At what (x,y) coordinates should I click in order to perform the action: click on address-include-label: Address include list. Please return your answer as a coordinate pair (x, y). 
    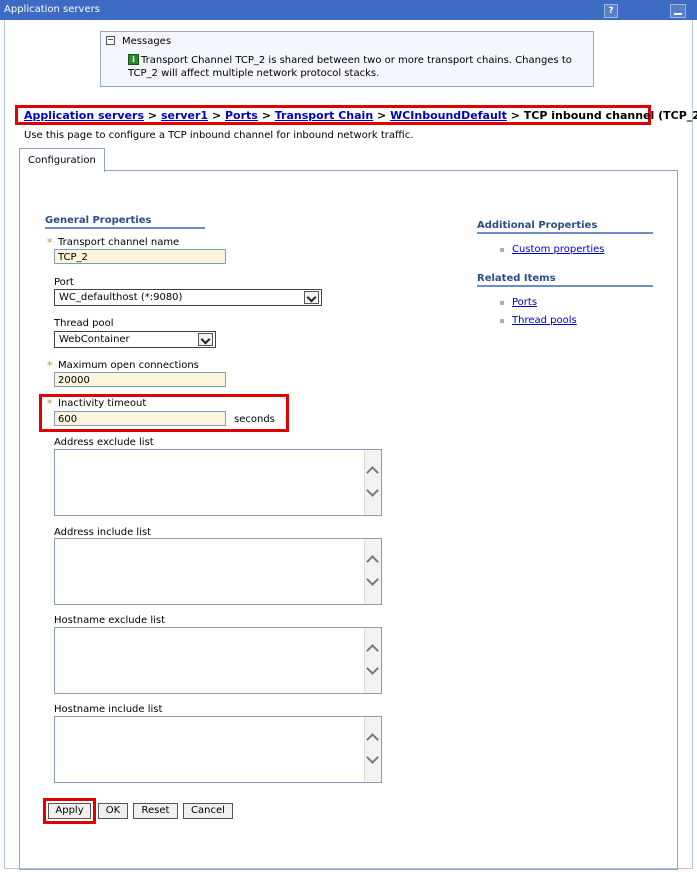
    Looking at the image, I should click on (103, 532).